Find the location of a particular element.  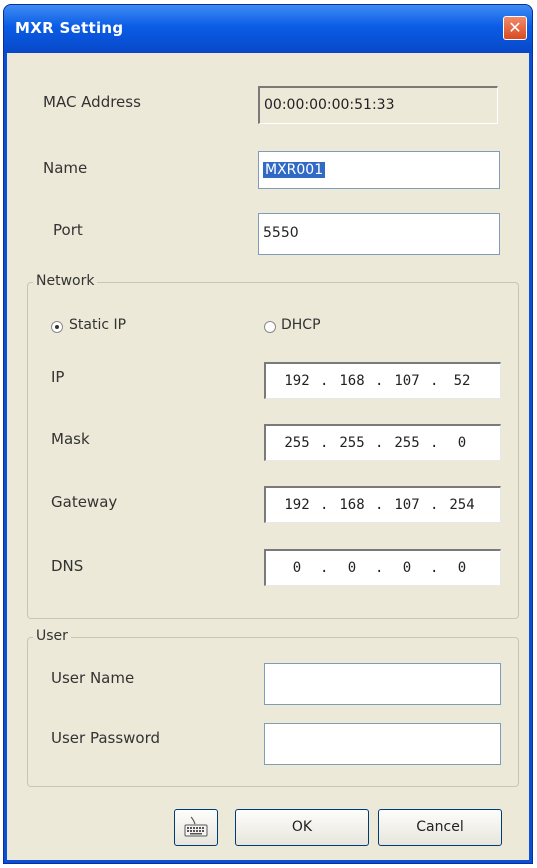

gateway-label: Gateway is located at coordinates (84, 502).